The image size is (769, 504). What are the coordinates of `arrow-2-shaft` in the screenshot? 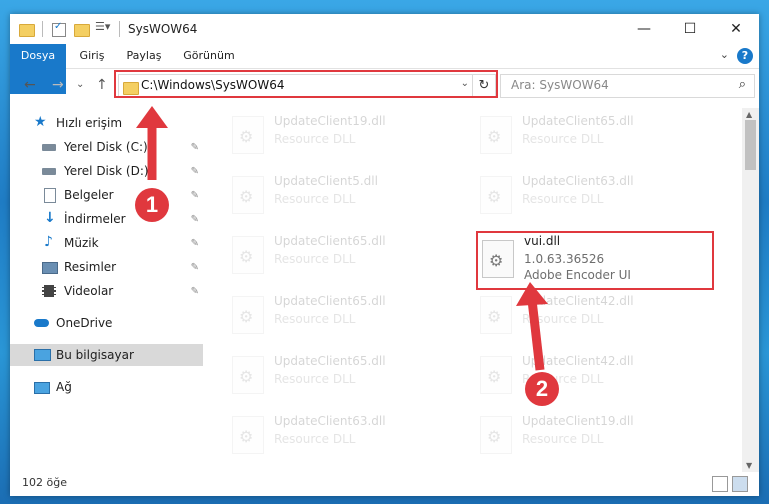 It's located at (536, 335).